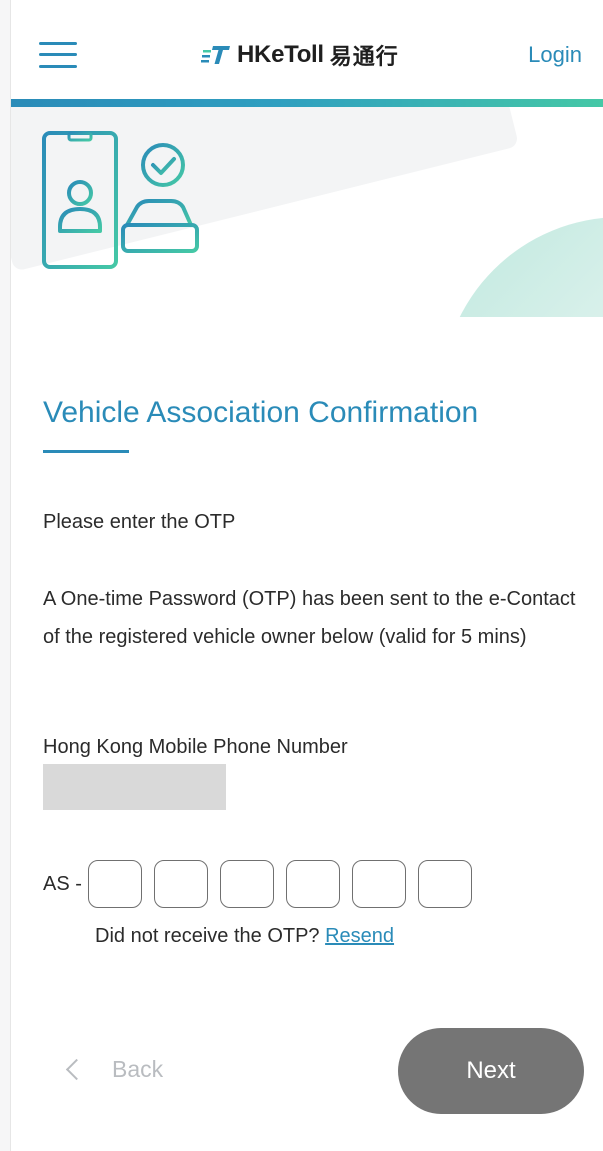 The width and height of the screenshot is (603, 1151). I want to click on hero-decorative-arc, so click(522, 267).